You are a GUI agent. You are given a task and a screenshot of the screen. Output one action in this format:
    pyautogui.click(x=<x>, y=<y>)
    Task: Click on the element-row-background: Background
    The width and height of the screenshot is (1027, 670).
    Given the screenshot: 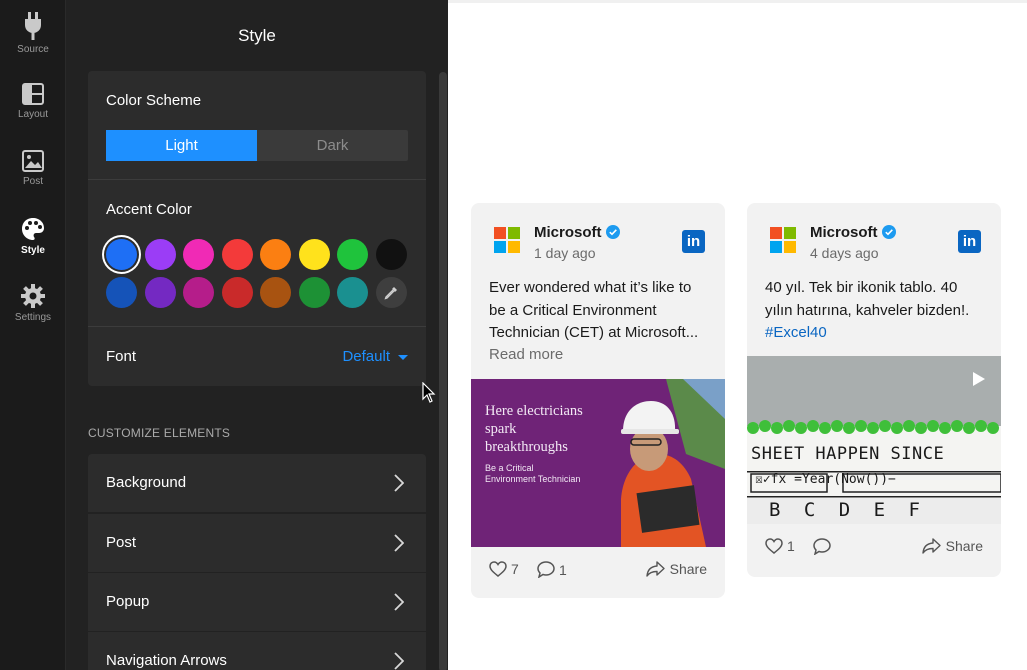 What is the action you would take?
    pyautogui.click(x=257, y=483)
    